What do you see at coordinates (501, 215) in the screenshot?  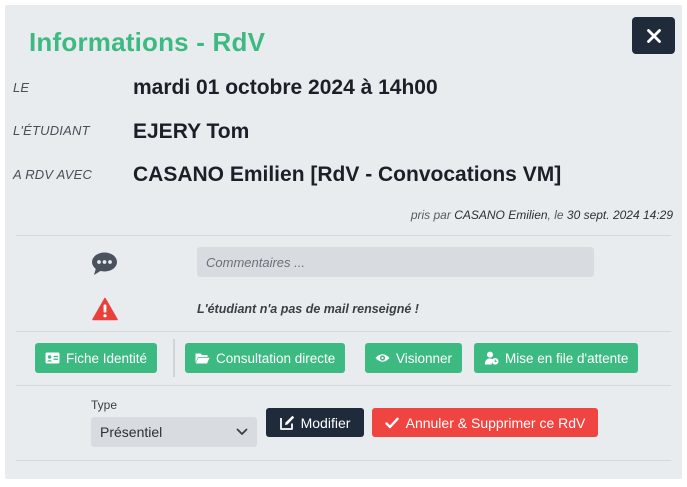 I see `meta-author: CASANO Emilien` at bounding box center [501, 215].